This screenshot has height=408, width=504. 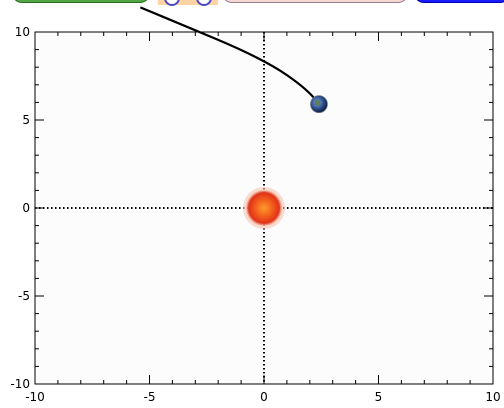 What do you see at coordinates (26, 208) in the screenshot?
I see `y-tick-label: 0` at bounding box center [26, 208].